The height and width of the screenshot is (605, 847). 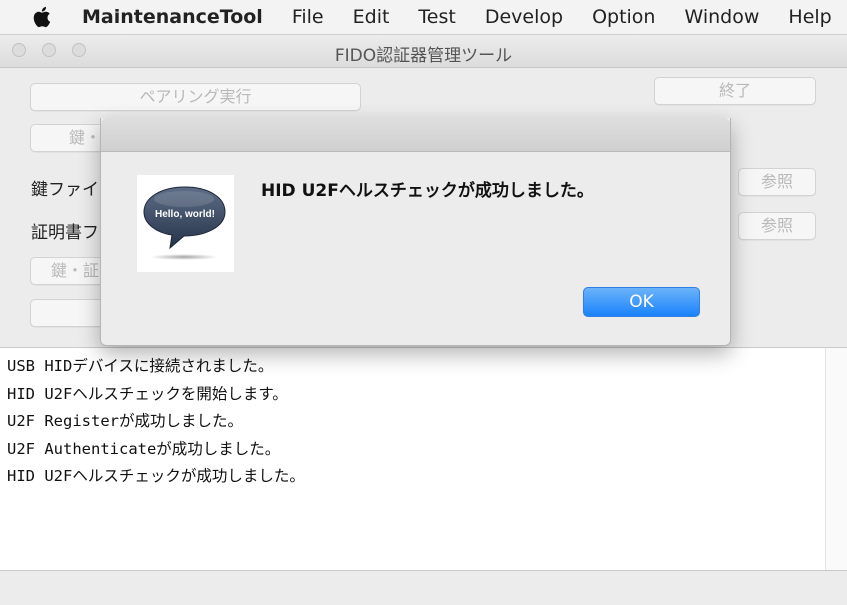 I want to click on sheet-header, so click(x=415, y=135).